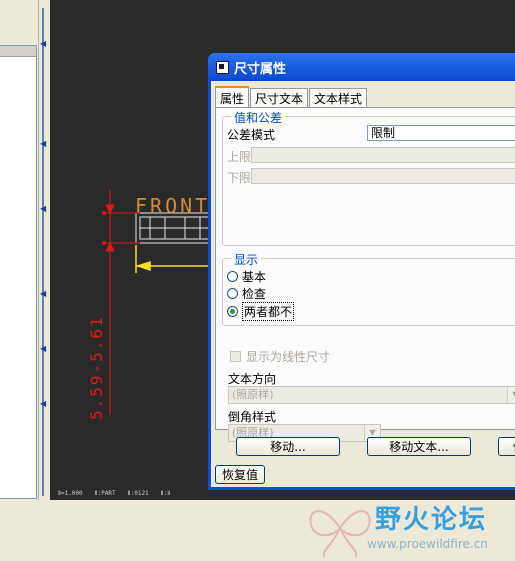 Image resolution: width=515 pixels, height=561 pixels. What do you see at coordinates (70, 493) in the screenshot?
I see `status-item: Ⅱ=1.000` at bounding box center [70, 493].